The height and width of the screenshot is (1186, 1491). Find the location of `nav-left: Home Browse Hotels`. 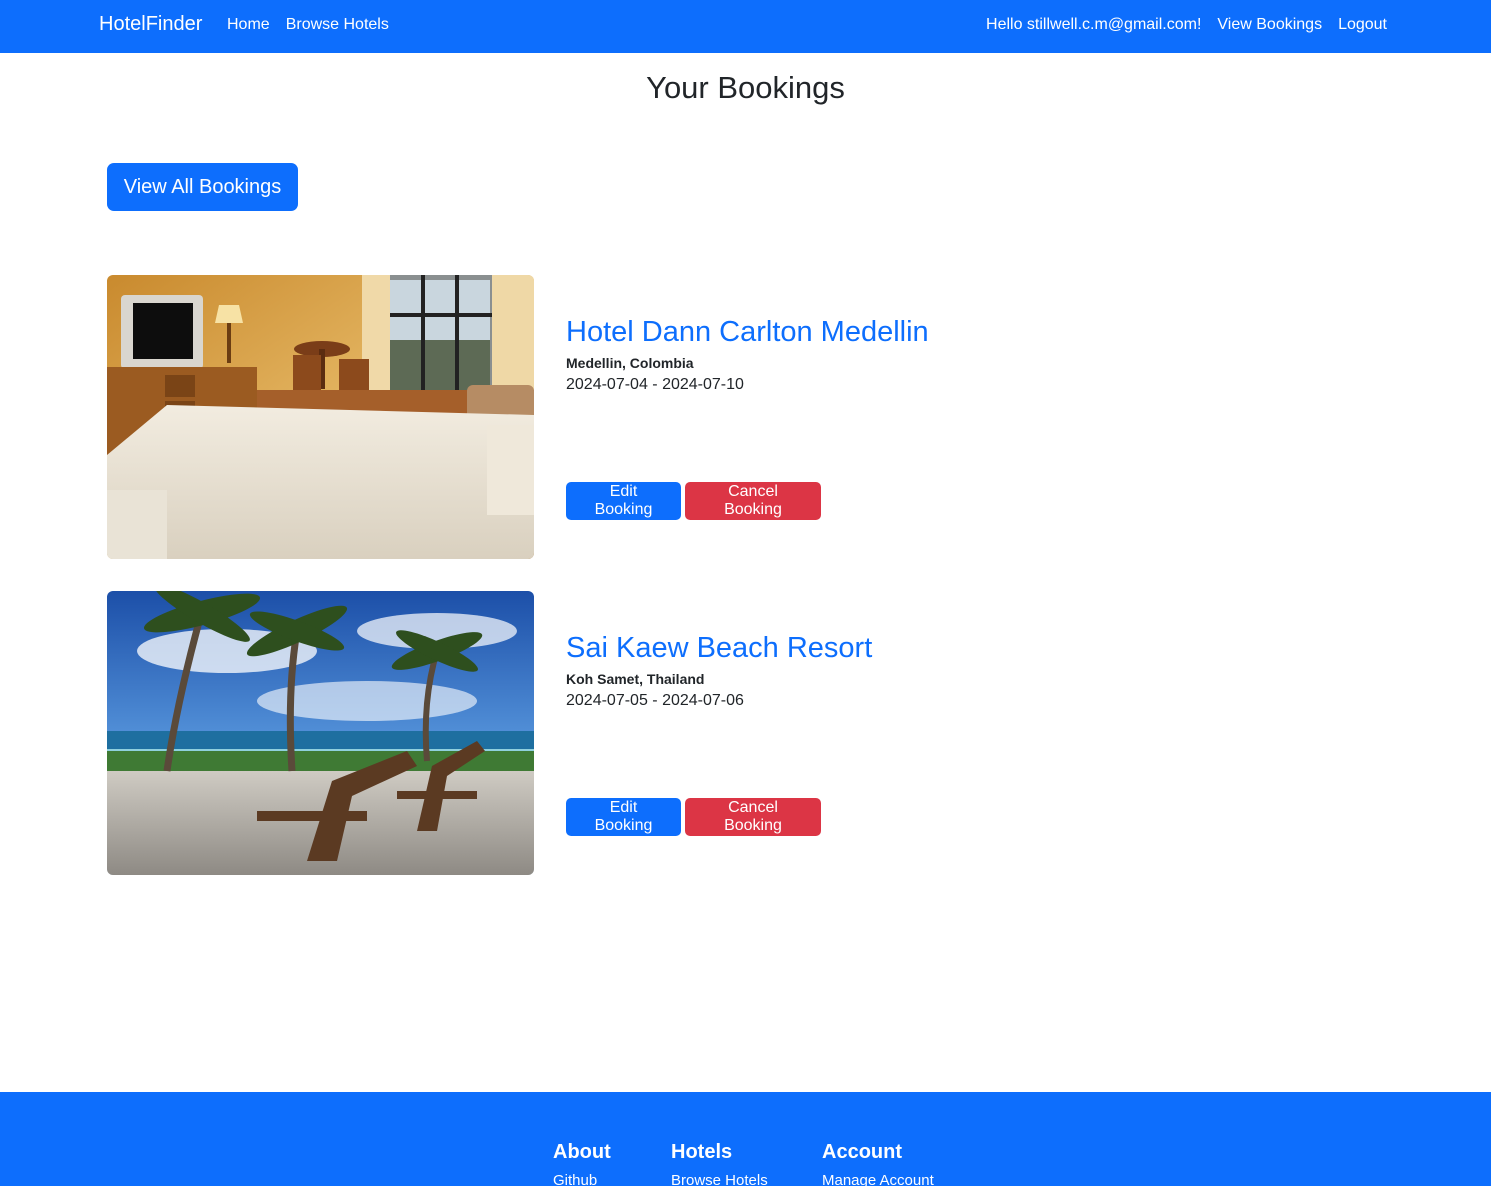

nav-left: Home Browse Hotels is located at coordinates (308, 25).